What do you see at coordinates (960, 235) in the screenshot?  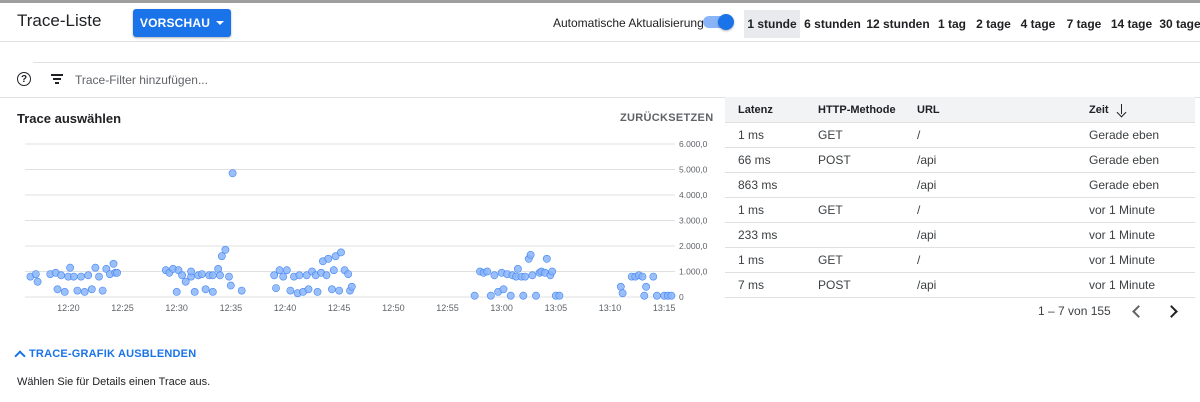 I see `table-row: 233 ms/api vor 1 Minute` at bounding box center [960, 235].